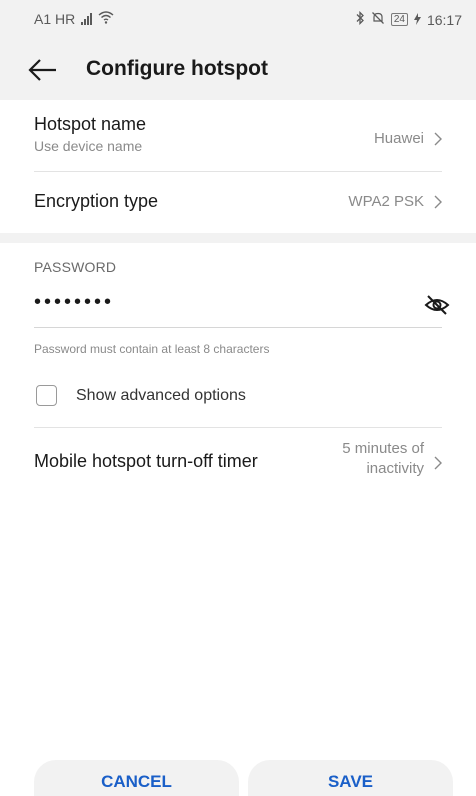 The height and width of the screenshot is (796, 476). I want to click on button-bar: CANCEL SAVE, so click(244, 778).